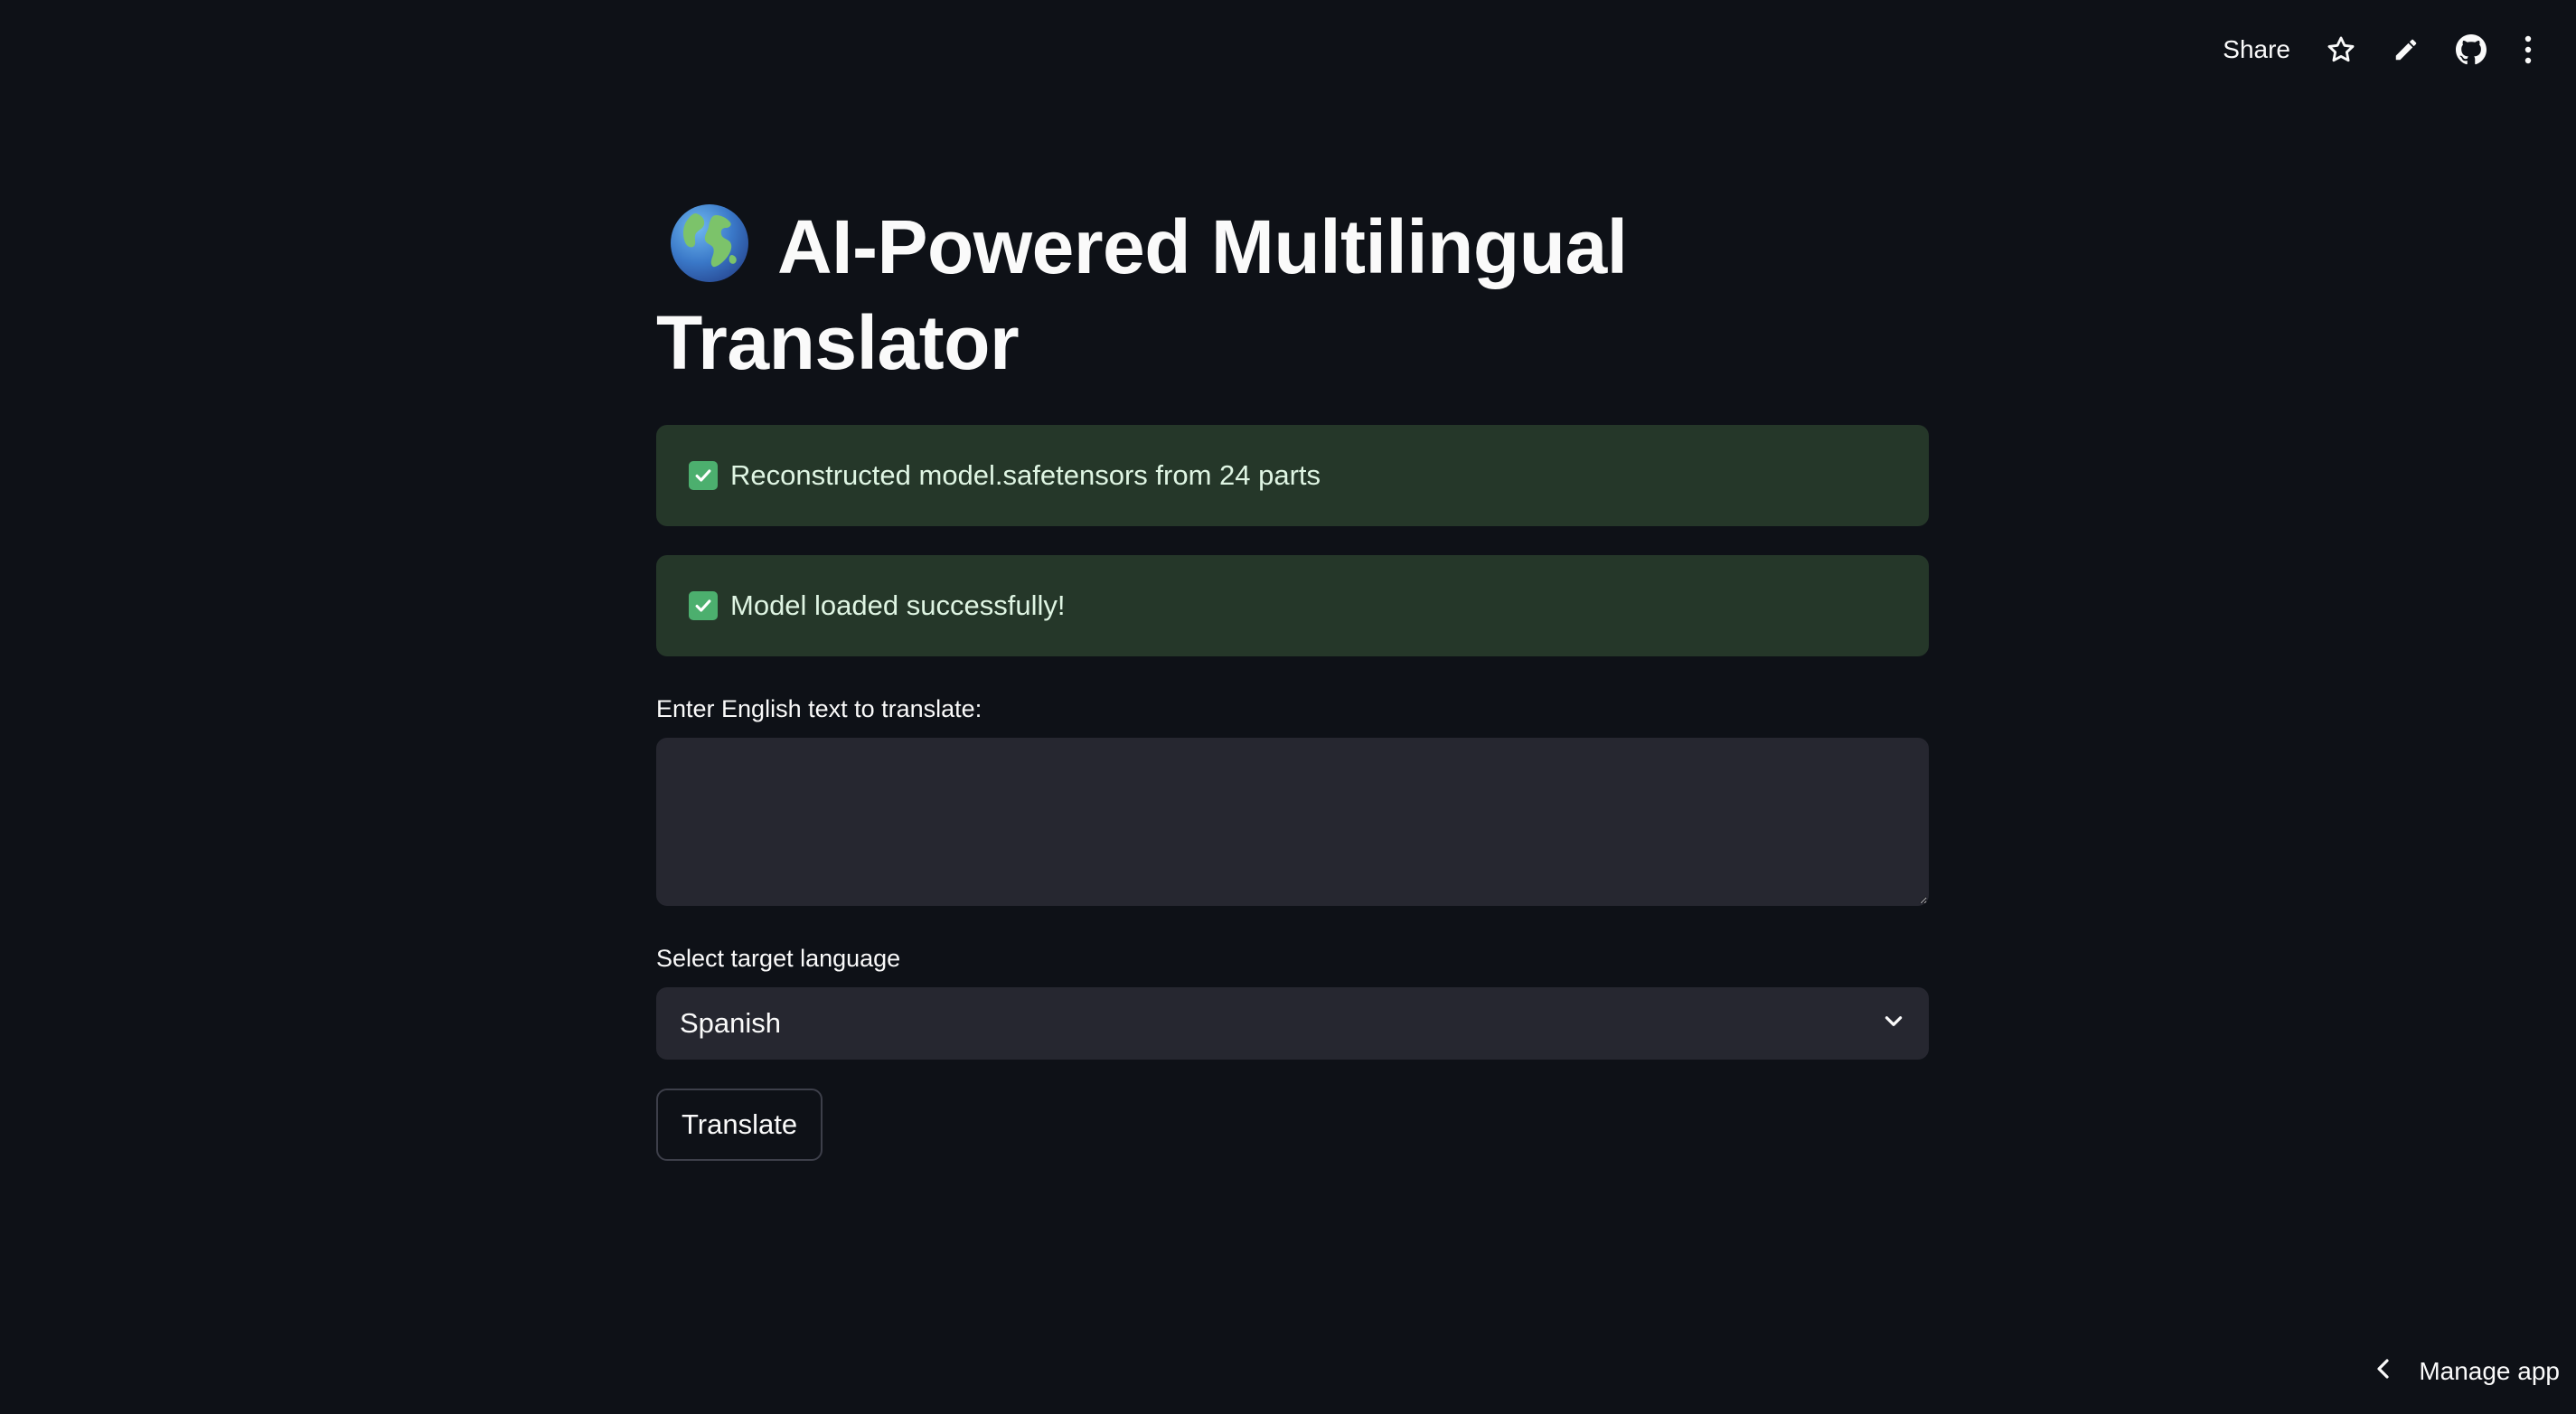 The image size is (2576, 1414). What do you see at coordinates (1292, 822) in the screenshot?
I see `english-text-input` at bounding box center [1292, 822].